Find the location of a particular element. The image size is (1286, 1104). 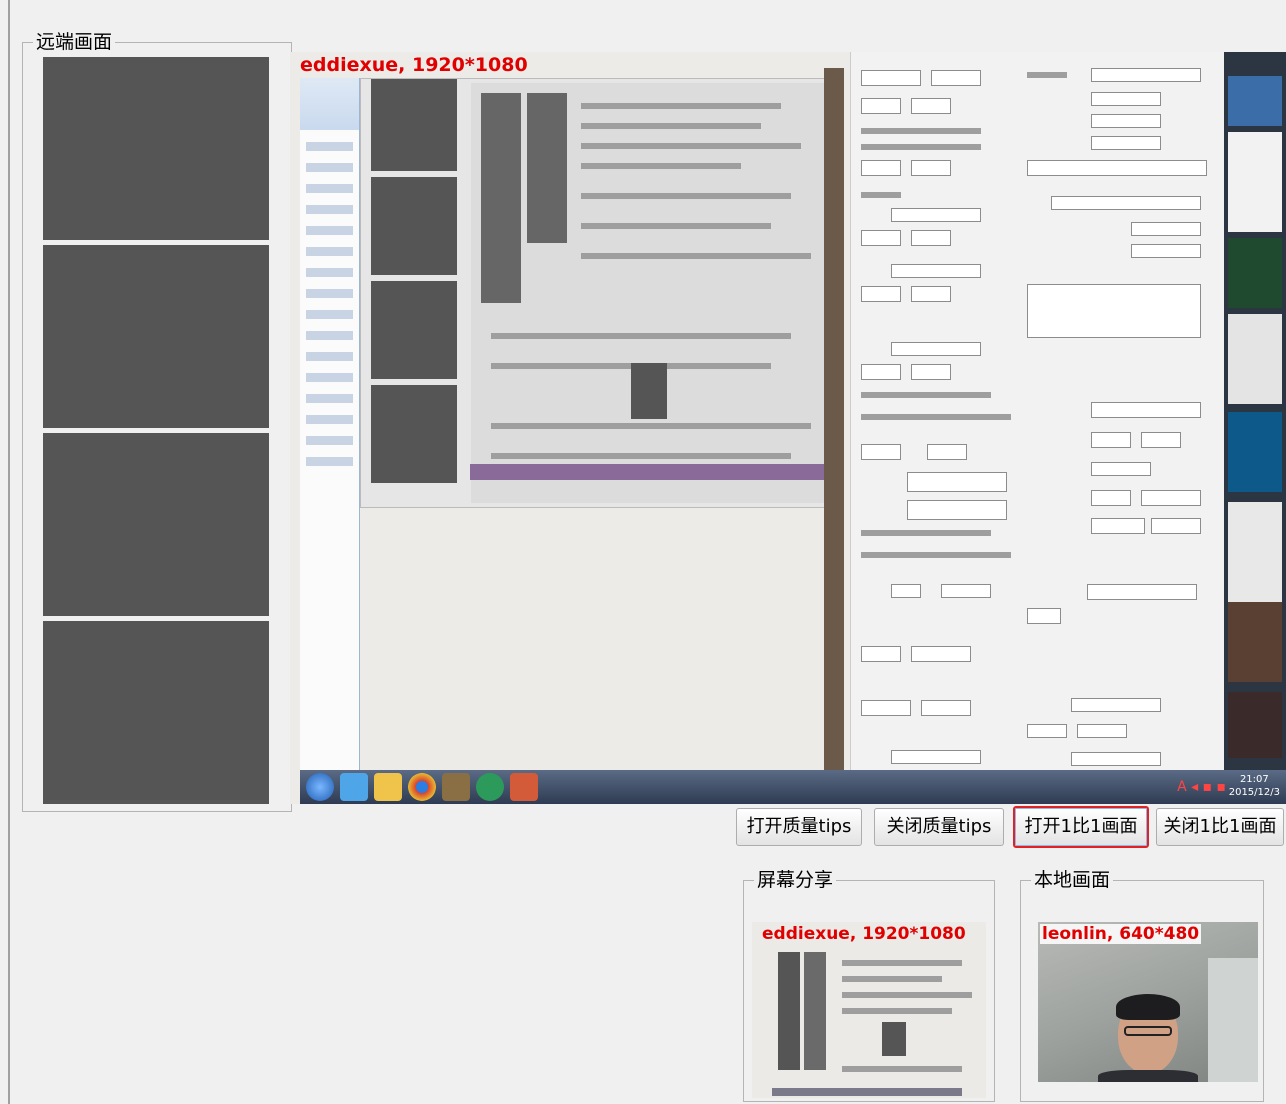

start-orb-icon is located at coordinates (320, 787).